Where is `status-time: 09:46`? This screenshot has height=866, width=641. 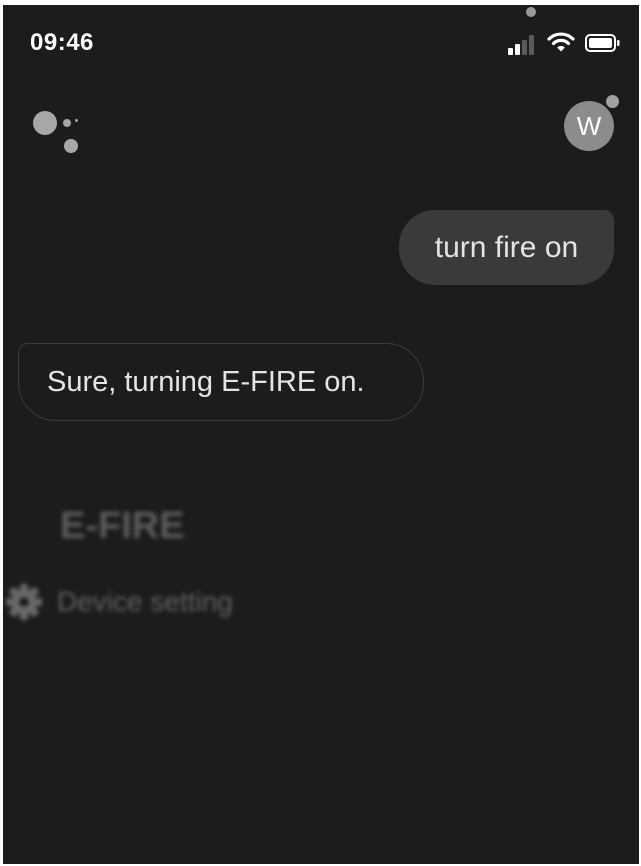 status-time: 09:46 is located at coordinates (62, 42).